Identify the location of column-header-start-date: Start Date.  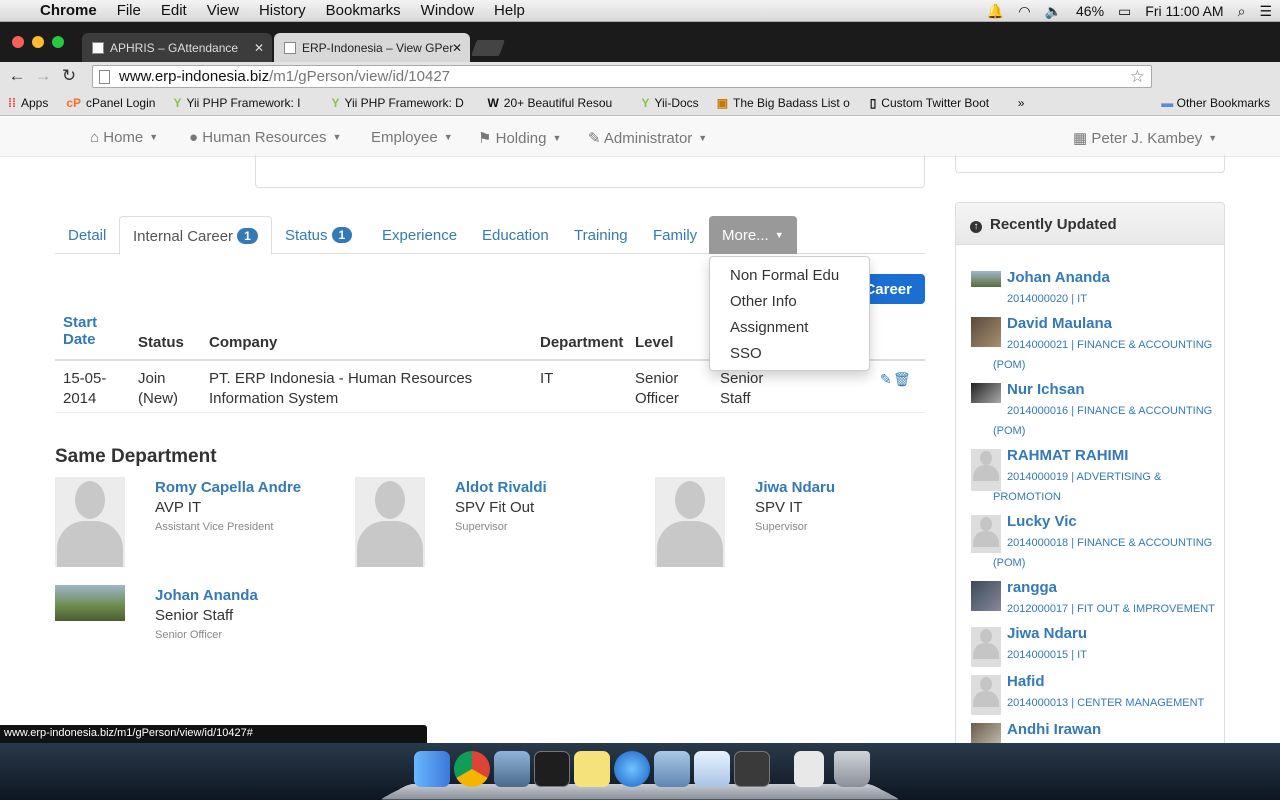
(80, 331).